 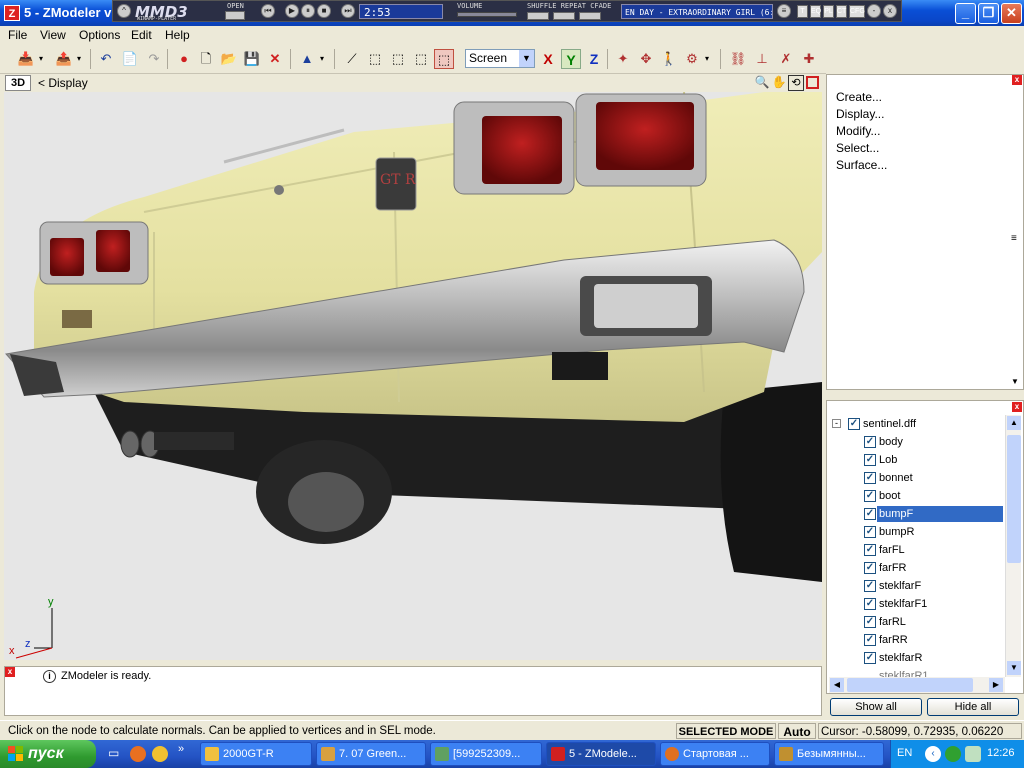 What do you see at coordinates (646, 59) in the screenshot?
I see `move-tool-icon: ✥` at bounding box center [646, 59].